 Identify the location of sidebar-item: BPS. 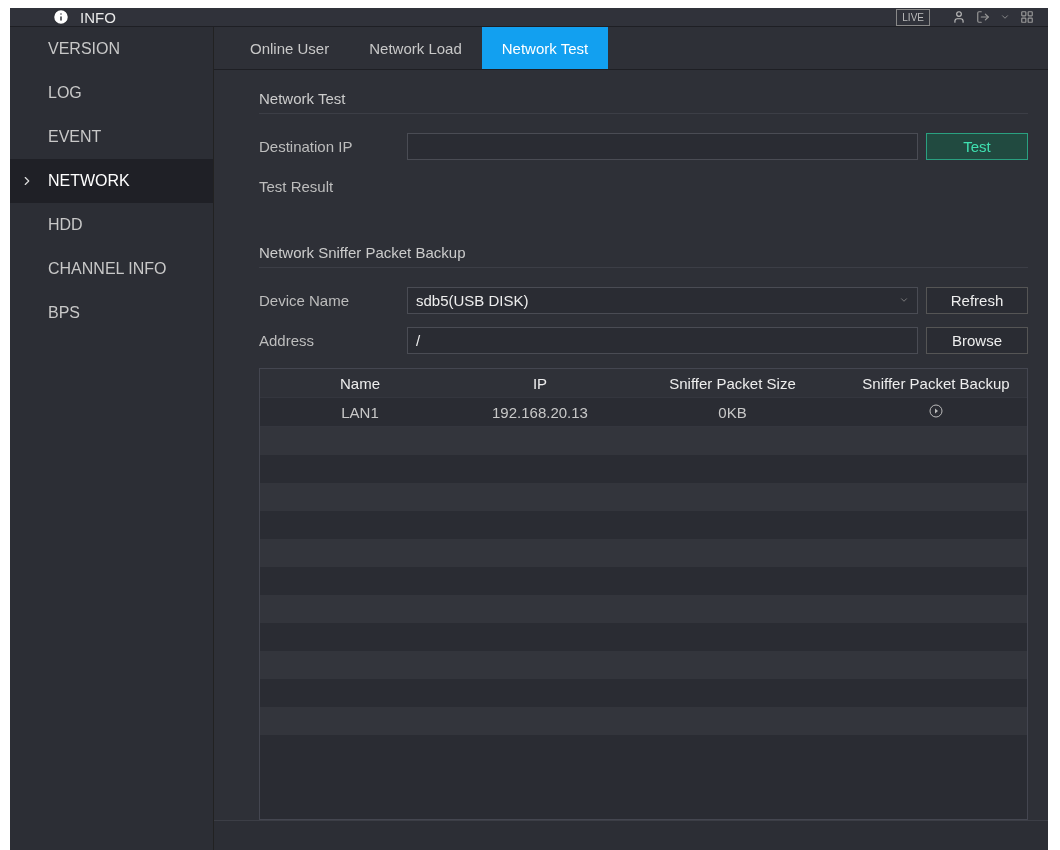
(111, 313).